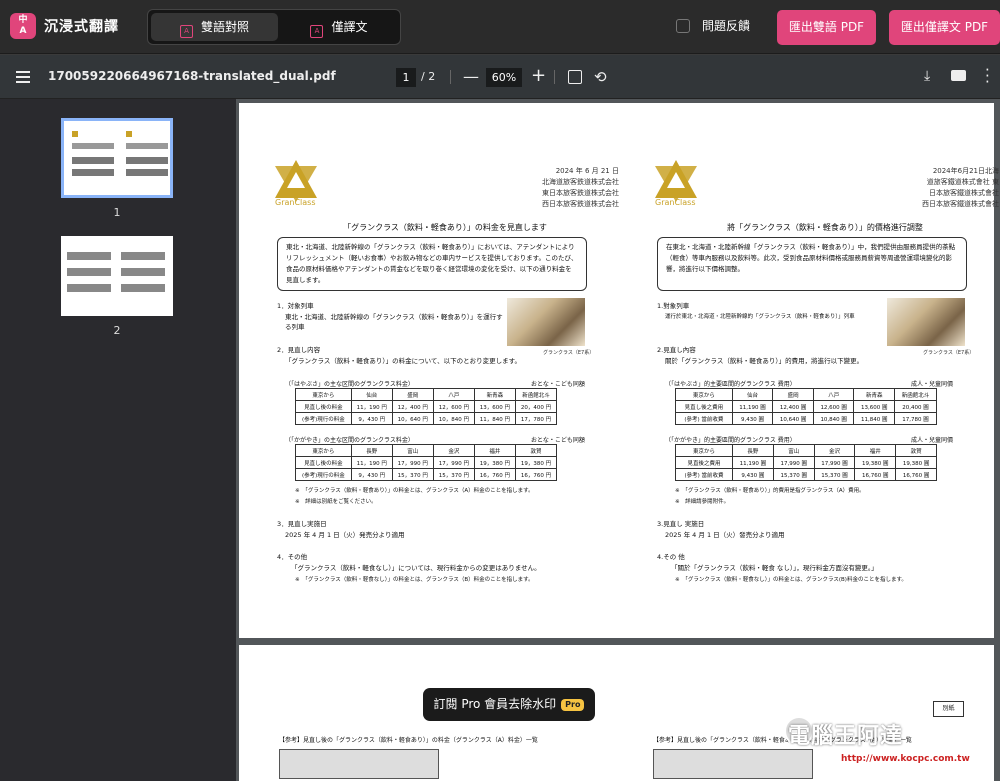 The height and width of the screenshot is (781, 1000). I want to click on table-cell: 福井, so click(875, 450).